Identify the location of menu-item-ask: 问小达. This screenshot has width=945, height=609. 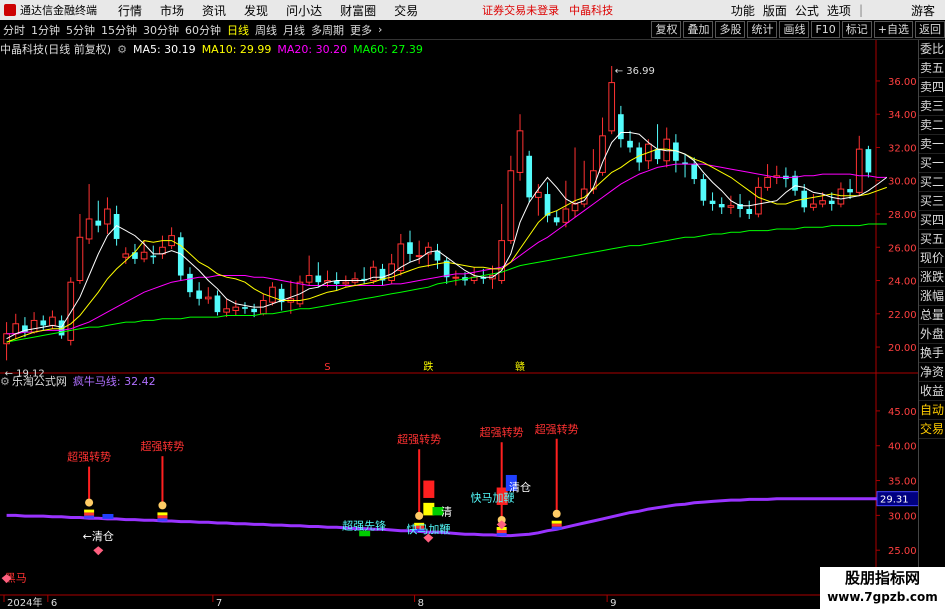
(304, 10).